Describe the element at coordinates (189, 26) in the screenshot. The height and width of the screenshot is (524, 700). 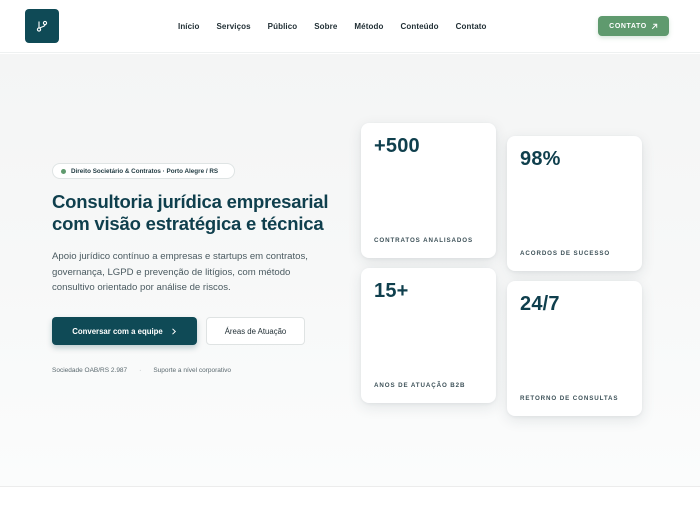
I see `nav-item-inicio: Início` at that location.